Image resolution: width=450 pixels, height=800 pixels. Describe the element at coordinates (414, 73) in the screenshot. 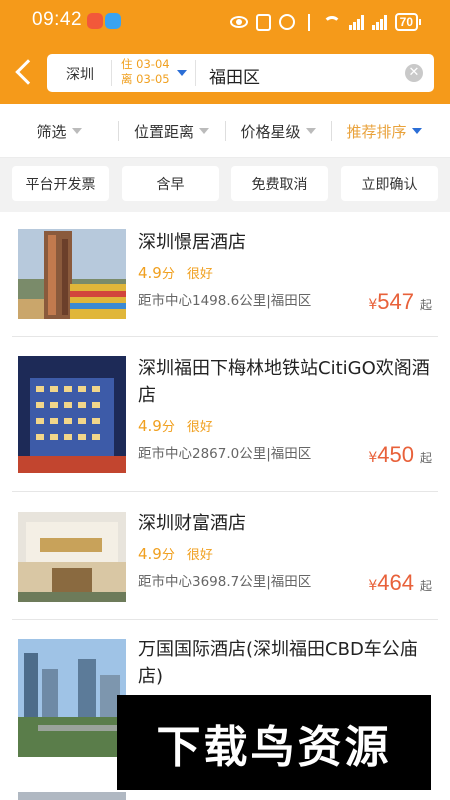

I see `clear-icon: ✕` at that location.